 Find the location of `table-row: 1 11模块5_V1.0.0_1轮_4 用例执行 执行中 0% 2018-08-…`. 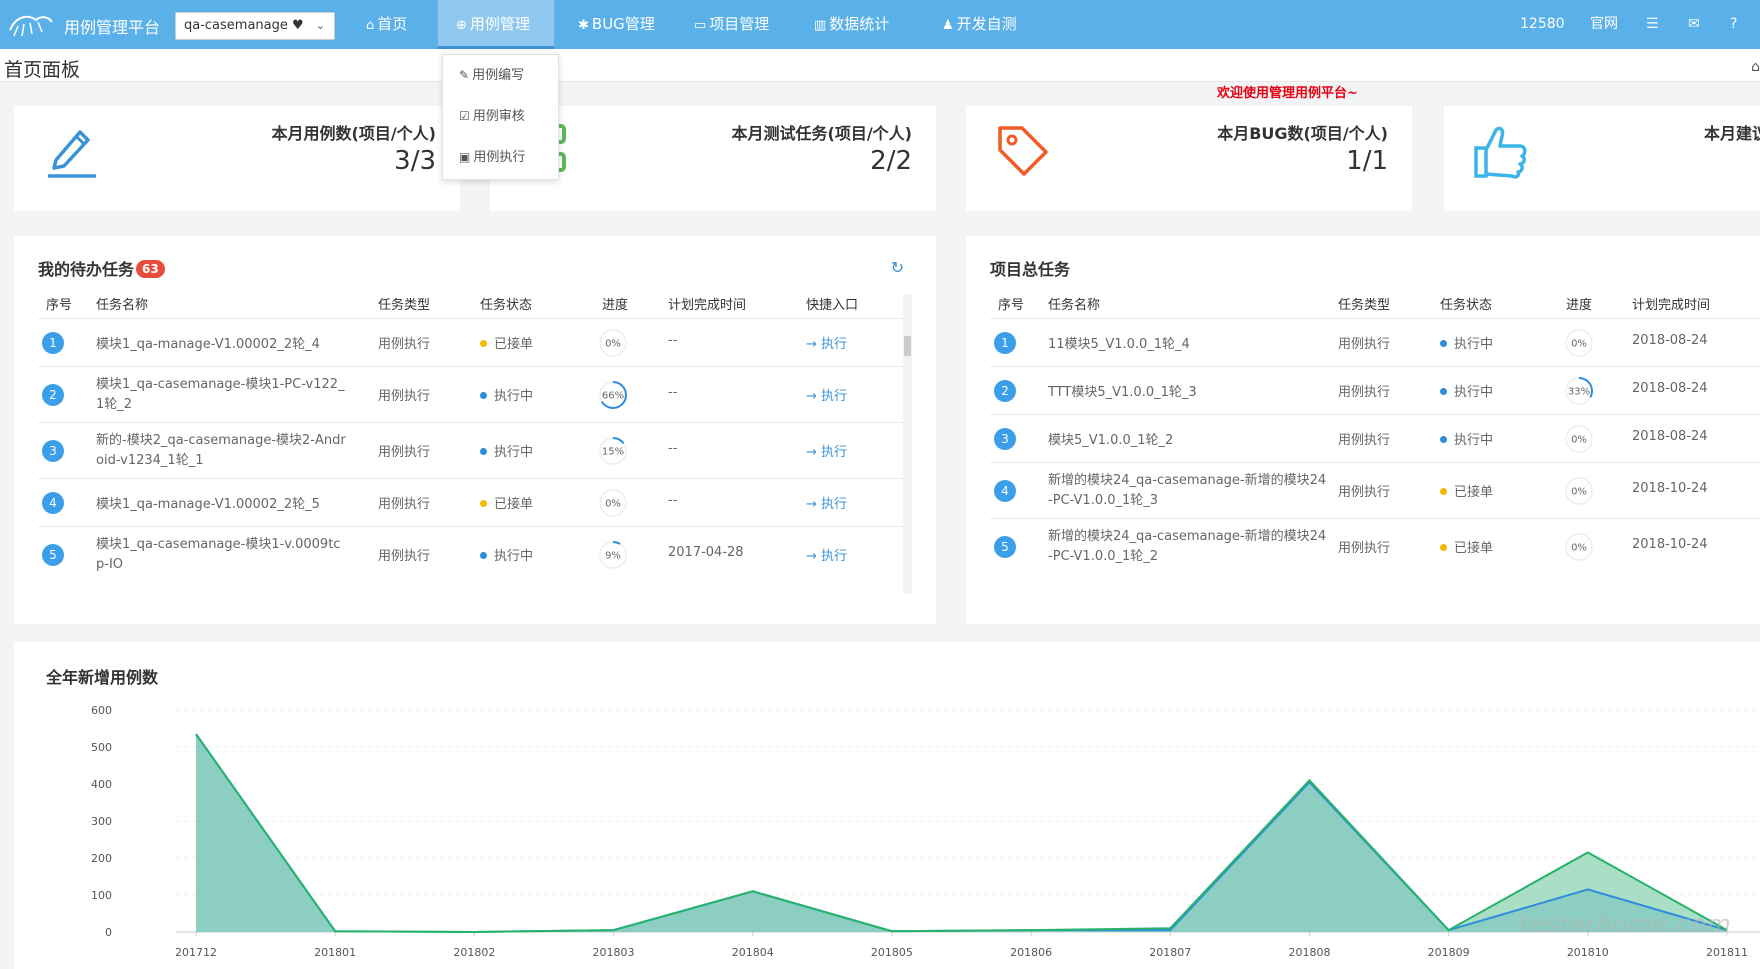

table-row: 1 11模块5_V1.0.0_1轮_4 用例执行 执行中 0% 2018-08-… is located at coordinates (1375, 342).